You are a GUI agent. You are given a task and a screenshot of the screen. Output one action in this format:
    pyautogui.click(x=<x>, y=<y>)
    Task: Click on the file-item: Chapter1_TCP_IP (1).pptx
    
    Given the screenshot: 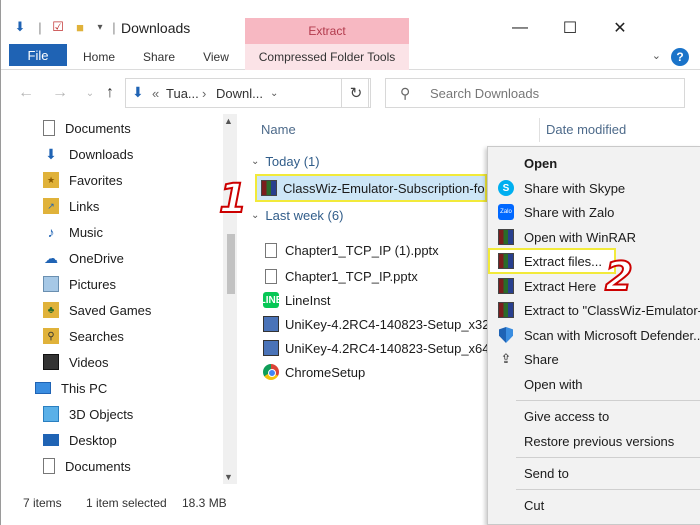 What is the action you would take?
    pyautogui.click(x=351, y=250)
    